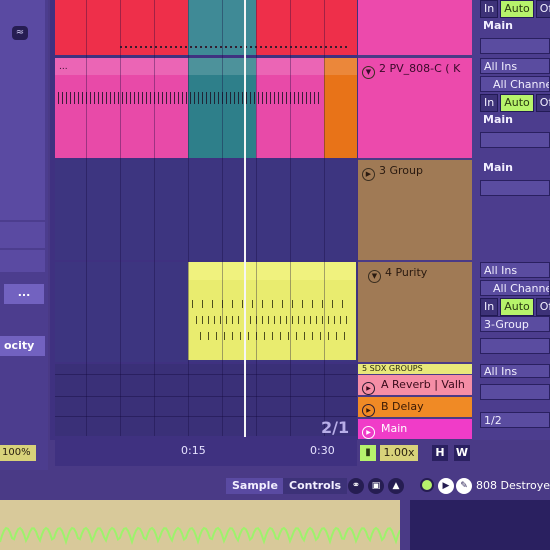  What do you see at coordinates (515, 346) in the screenshot?
I see `output-sub-select` at bounding box center [515, 346].